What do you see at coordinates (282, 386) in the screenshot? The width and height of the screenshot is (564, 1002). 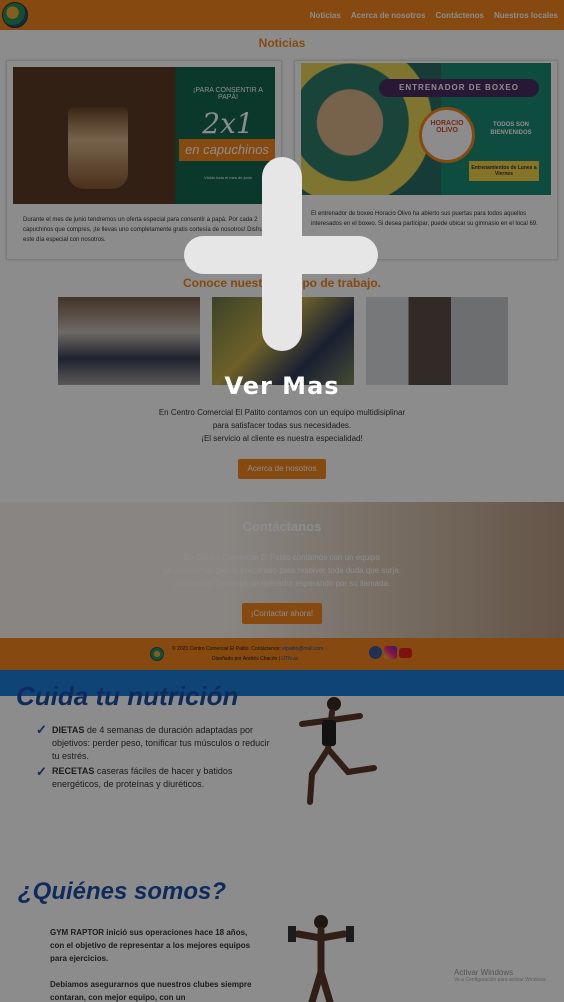 I see `ver-mas-label: Ver Mas` at bounding box center [282, 386].